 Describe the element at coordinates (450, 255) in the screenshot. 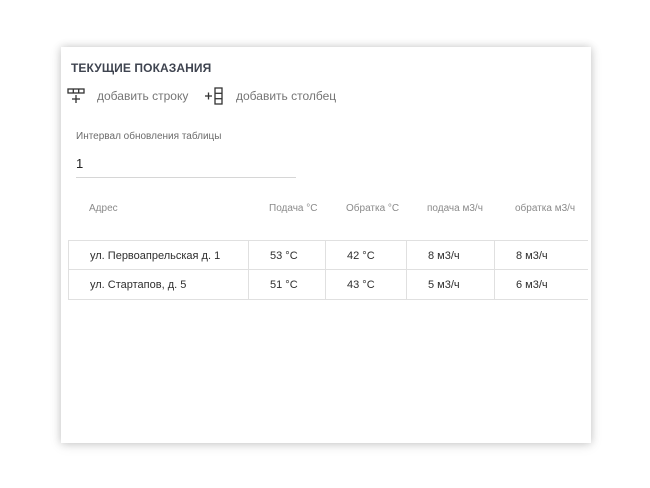

I see `supply-flow-cell: 8 м3/ч` at that location.